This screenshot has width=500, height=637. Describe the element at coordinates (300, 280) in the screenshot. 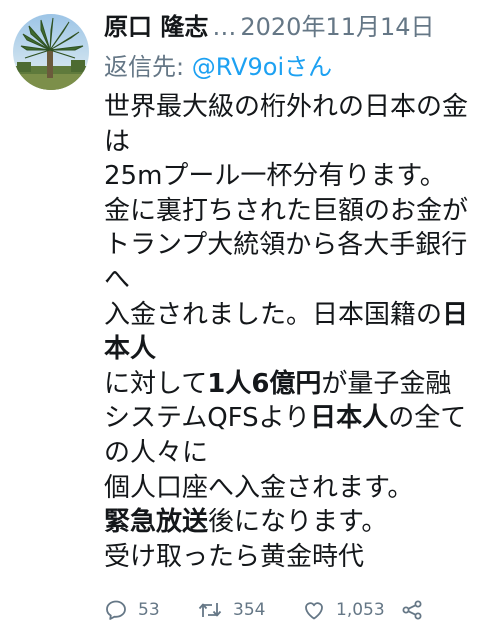

I see `tweet-text-line: へ` at that location.